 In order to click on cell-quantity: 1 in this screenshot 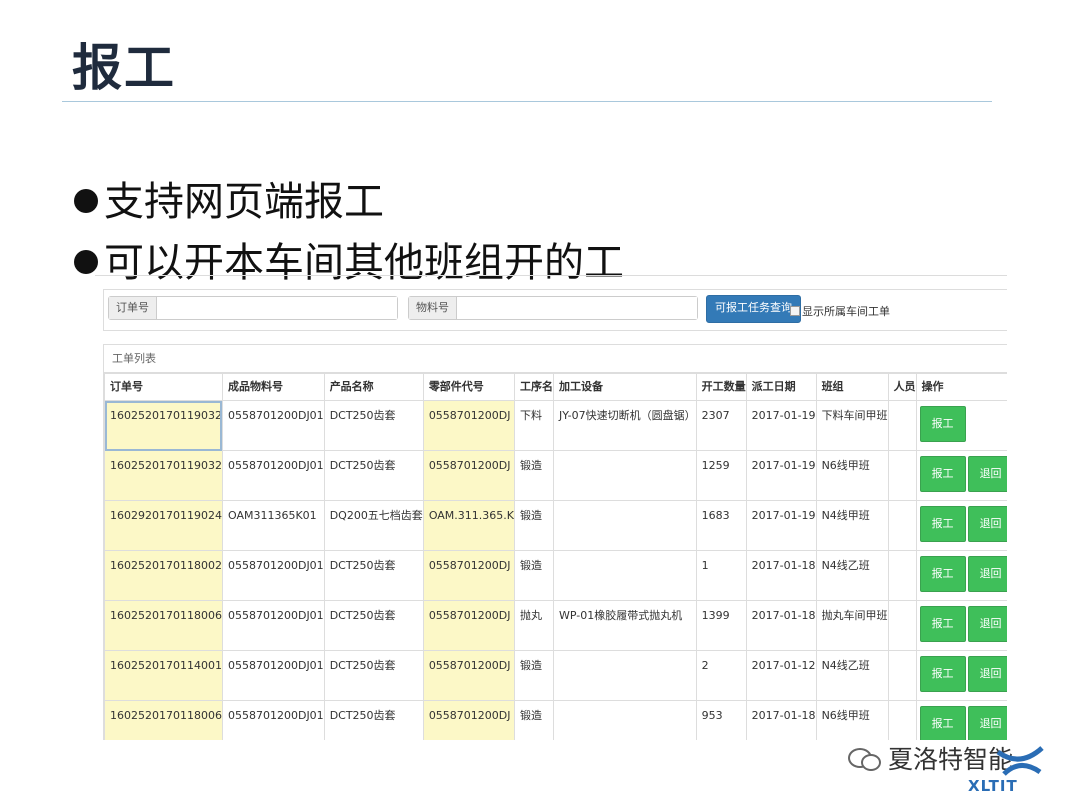, I will do `click(721, 575)`.